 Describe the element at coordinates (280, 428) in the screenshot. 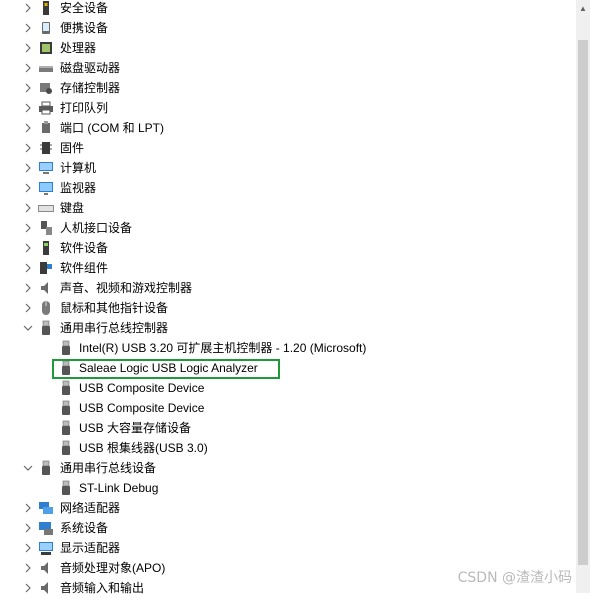

I see `device-item: USB 大容量存储设备` at that location.